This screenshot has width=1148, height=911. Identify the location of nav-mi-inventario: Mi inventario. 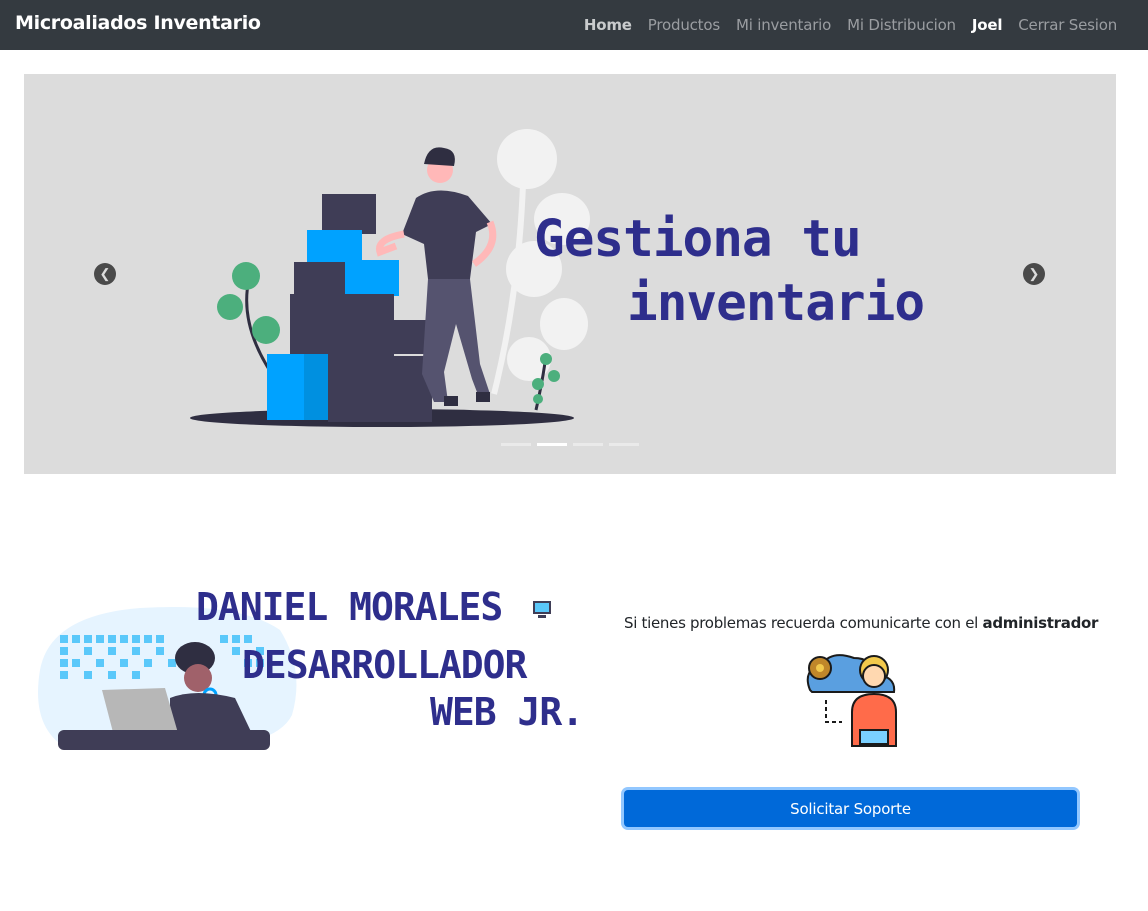
(783, 25).